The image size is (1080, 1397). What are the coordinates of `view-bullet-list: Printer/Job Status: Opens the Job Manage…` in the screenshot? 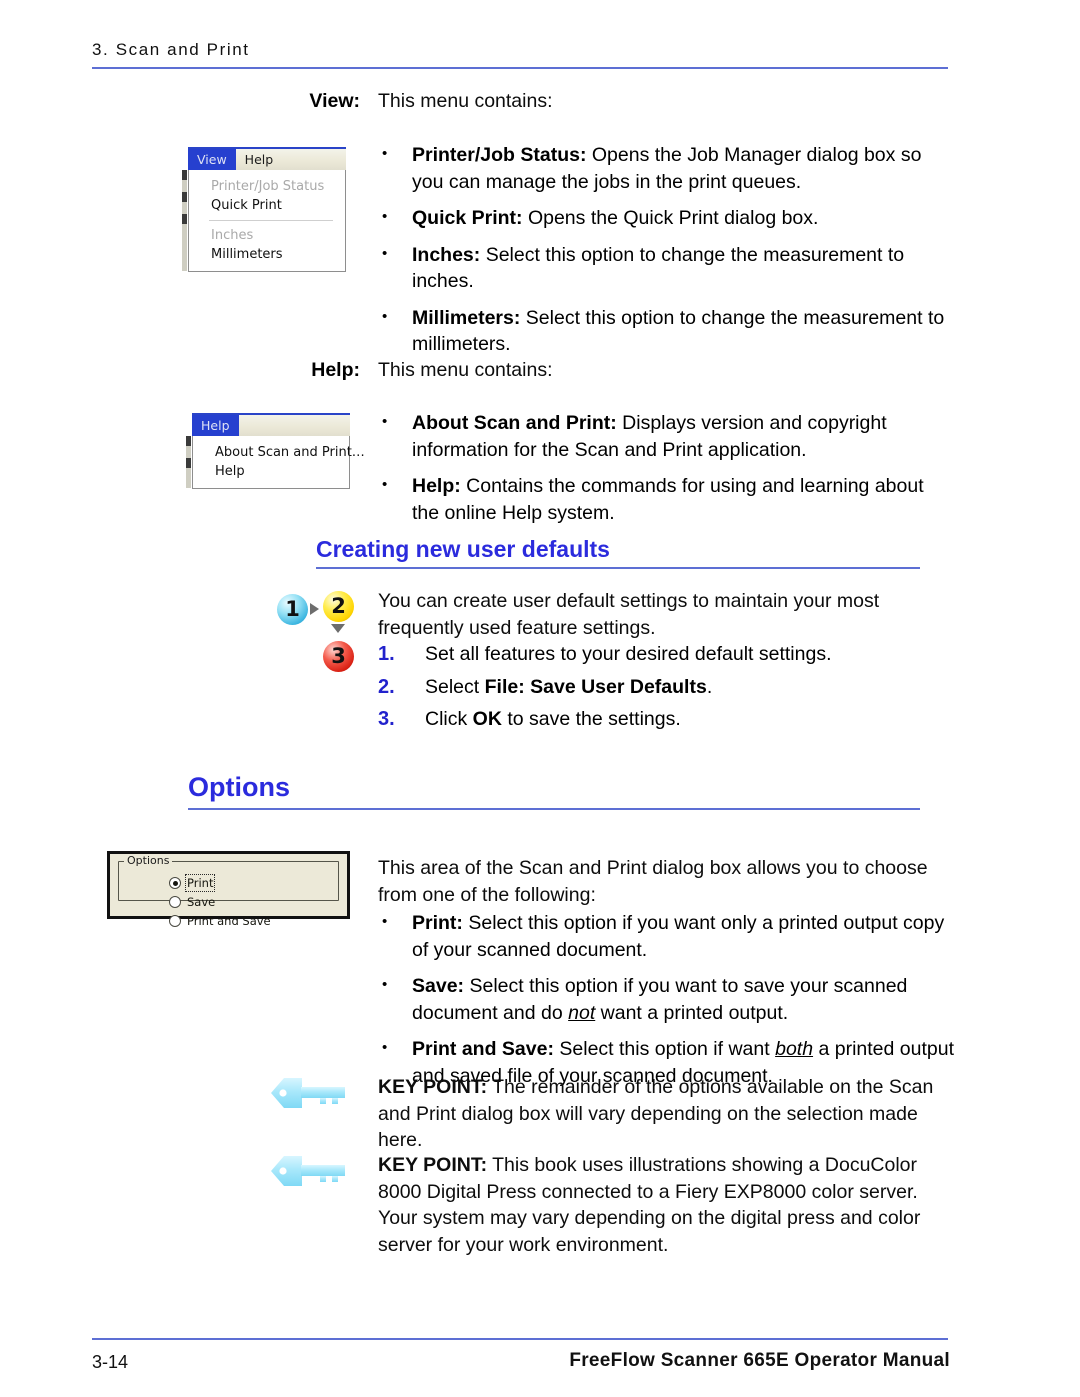 It's located at (667, 254).